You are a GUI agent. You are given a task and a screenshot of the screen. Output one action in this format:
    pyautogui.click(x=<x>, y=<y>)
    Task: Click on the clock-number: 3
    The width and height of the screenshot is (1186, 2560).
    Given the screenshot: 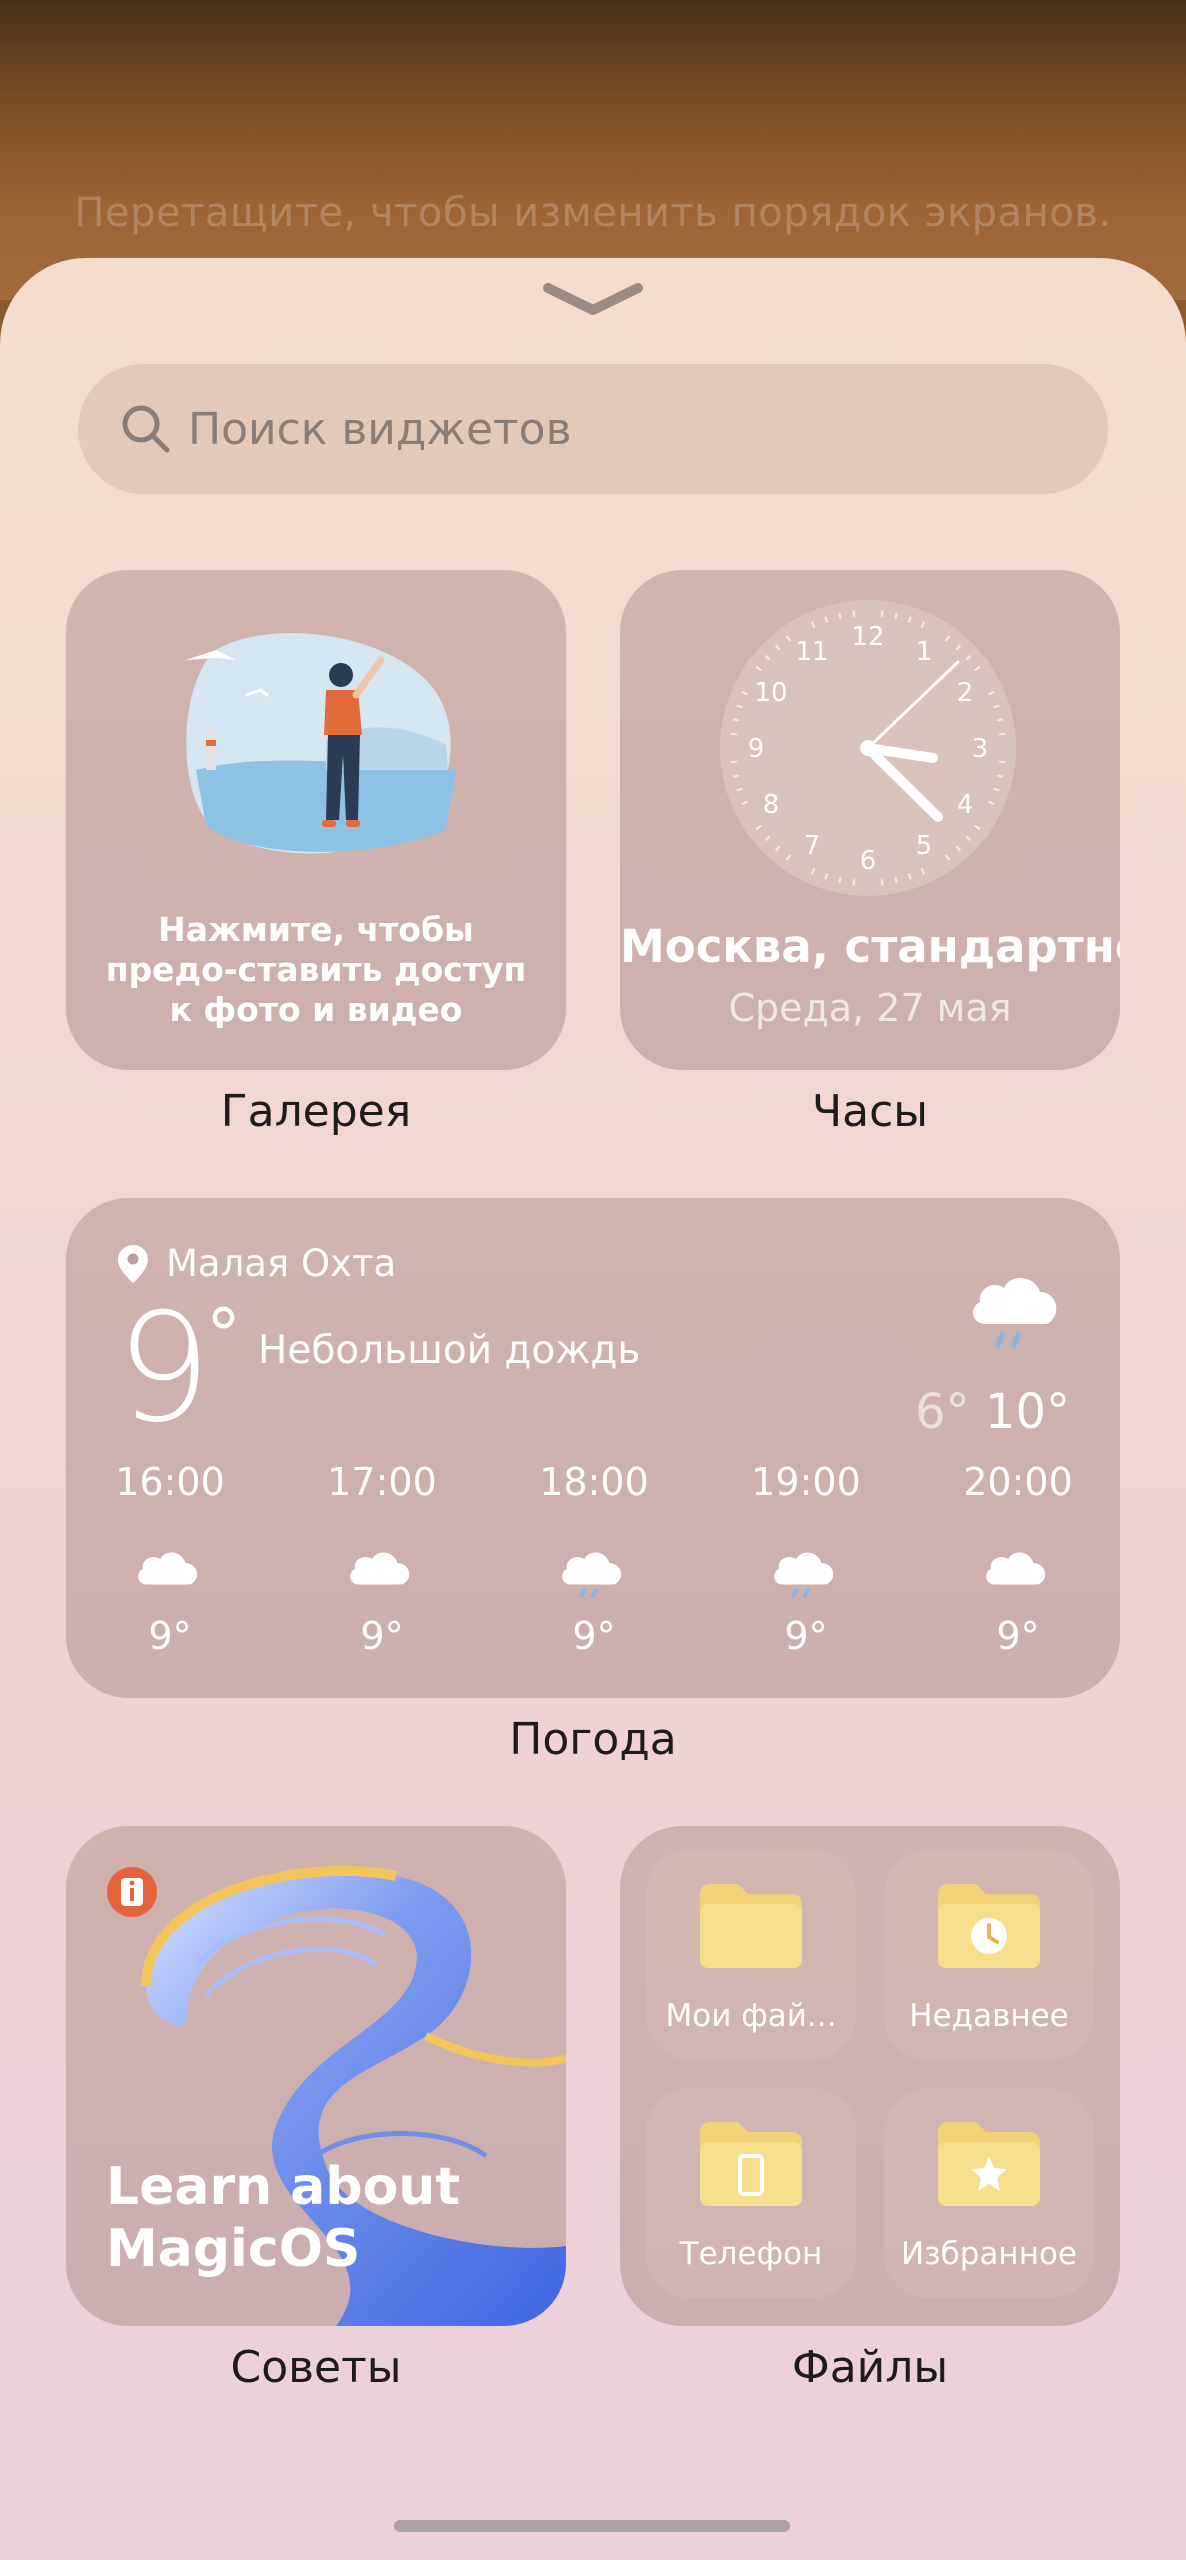 What is the action you would take?
    pyautogui.click(x=980, y=749)
    